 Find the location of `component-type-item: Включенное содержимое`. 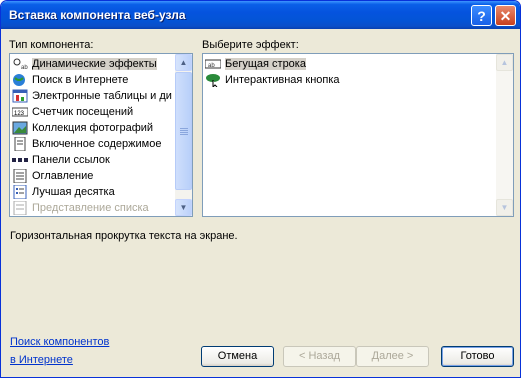

component-type-item: Включенное содержимое is located at coordinates (86, 144).